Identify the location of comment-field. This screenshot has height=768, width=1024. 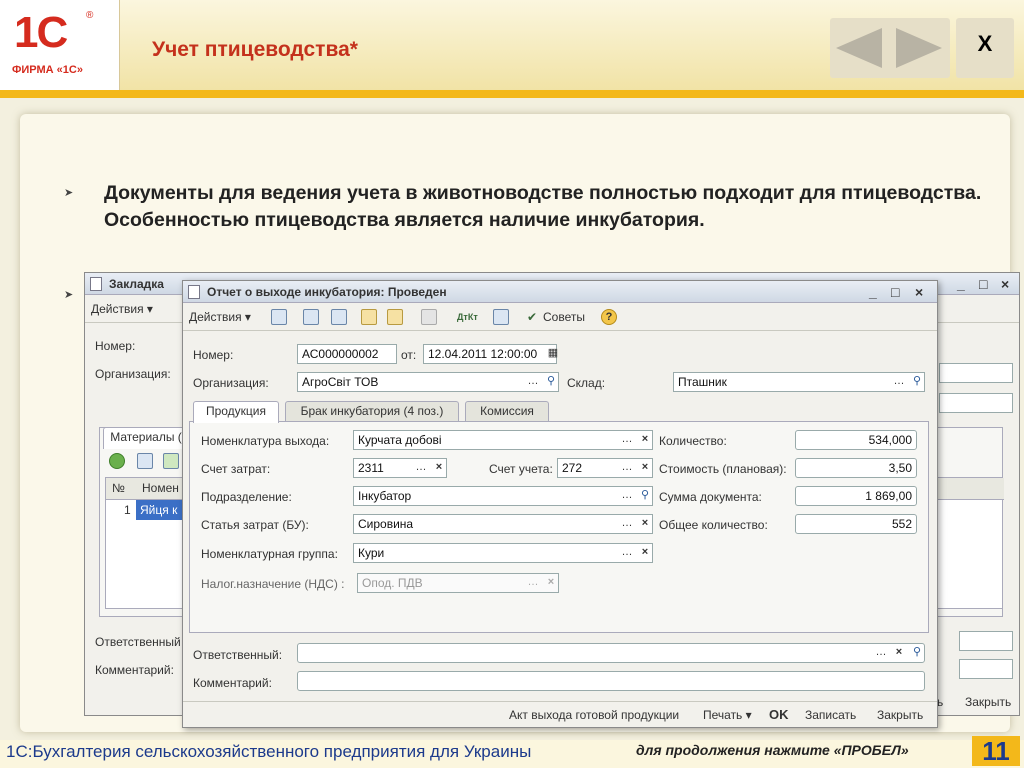
(611, 681).